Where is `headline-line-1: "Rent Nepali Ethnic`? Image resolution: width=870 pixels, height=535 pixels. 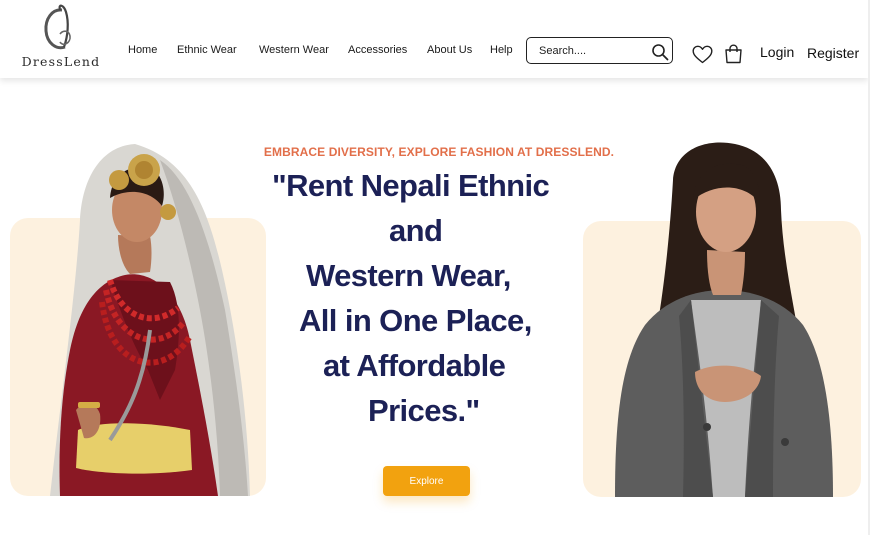 headline-line-1: "Rent Nepali Ethnic is located at coordinates (411, 185).